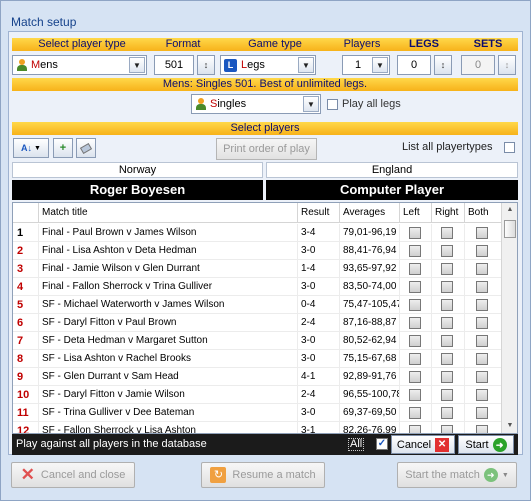 This screenshot has height=501, width=531. Describe the element at coordinates (415, 213) in the screenshot. I see `col-left: Left` at that location.